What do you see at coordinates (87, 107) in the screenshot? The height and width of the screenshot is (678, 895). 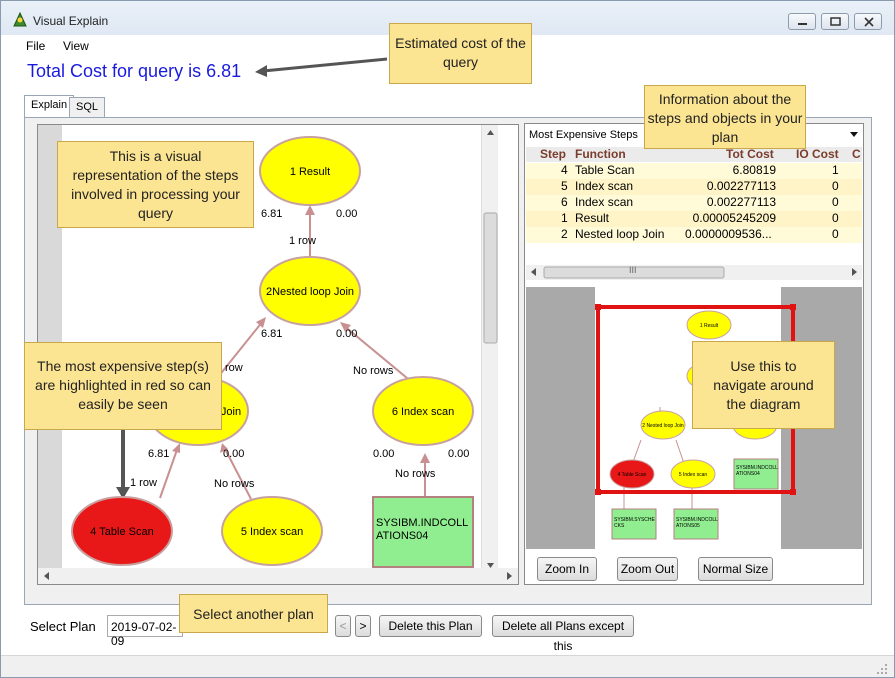 I see `tab-sql: SQL` at bounding box center [87, 107].